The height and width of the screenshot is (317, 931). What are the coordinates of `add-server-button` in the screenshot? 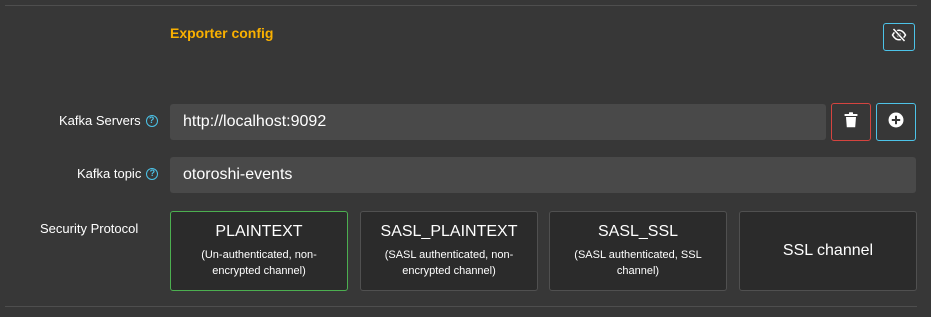 It's located at (896, 122).